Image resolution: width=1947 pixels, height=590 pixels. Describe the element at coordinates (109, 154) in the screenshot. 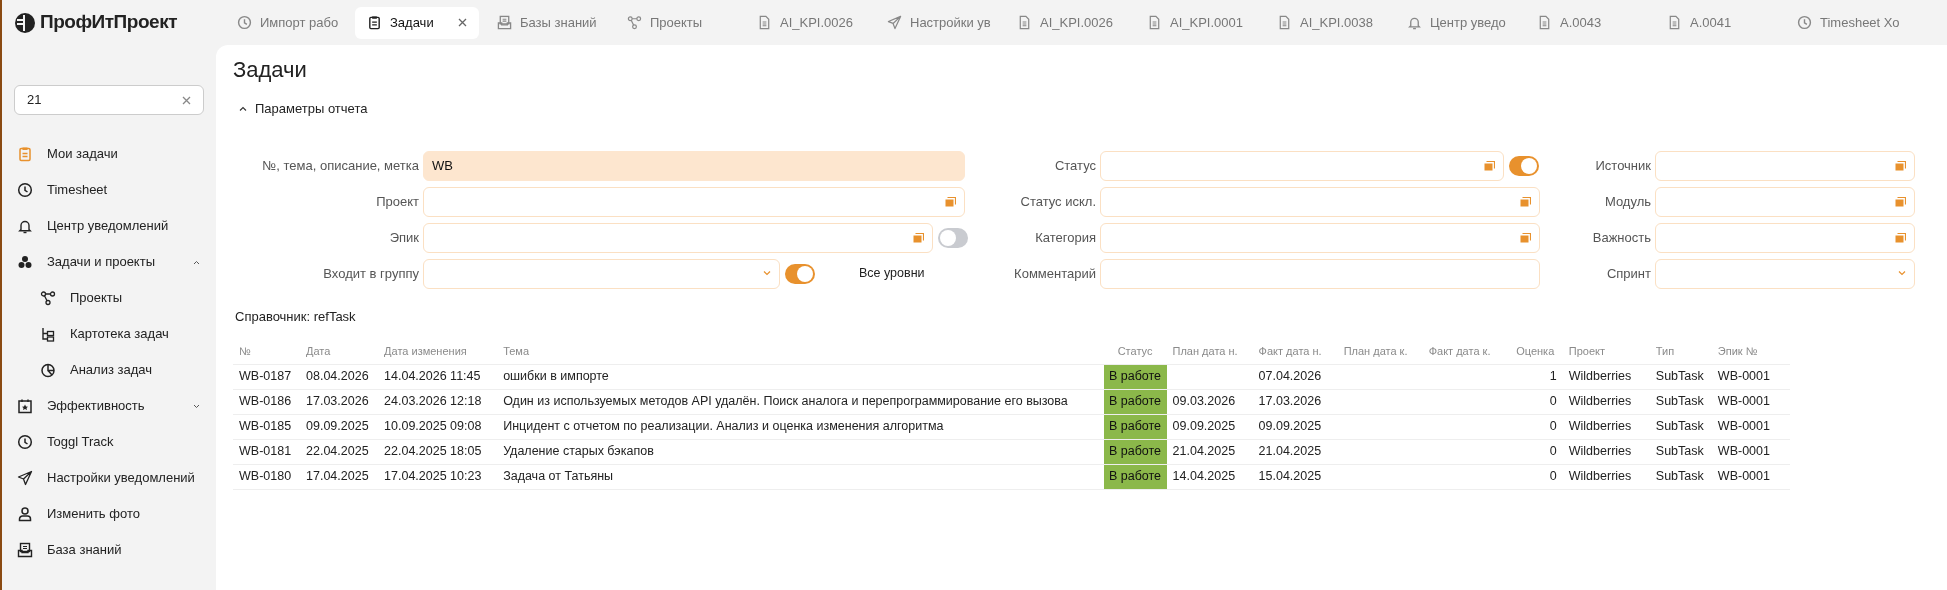

I see `sidebar-item: Мои задачи` at that location.